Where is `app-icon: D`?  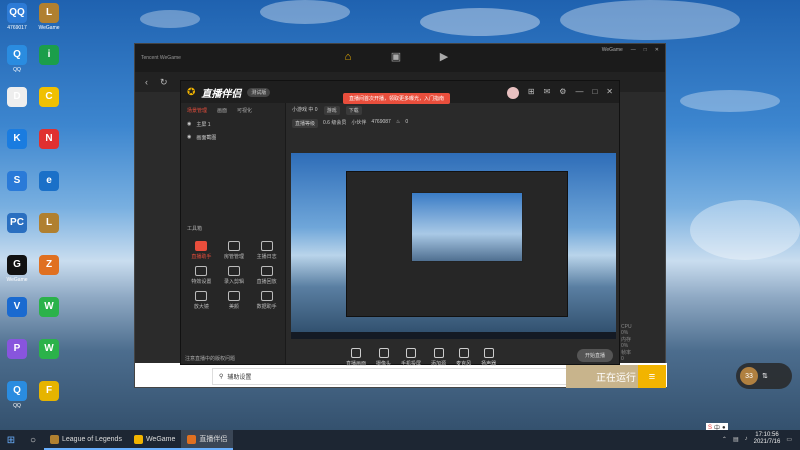
app-icon: D is located at coordinates (17, 97).